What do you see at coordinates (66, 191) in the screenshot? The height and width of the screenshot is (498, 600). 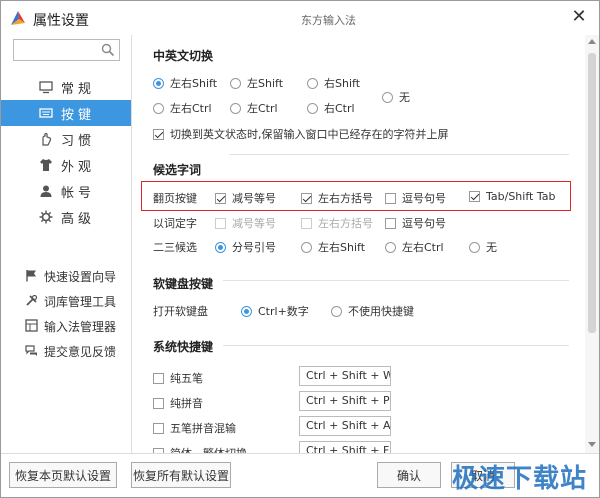 I see `sidebar-item-account: 帐号` at bounding box center [66, 191].